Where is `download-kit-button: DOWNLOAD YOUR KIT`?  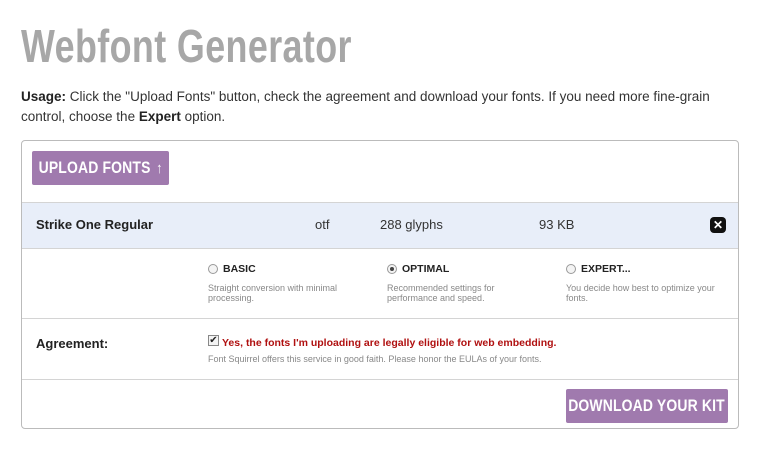
download-kit-button: DOWNLOAD YOUR KIT is located at coordinates (647, 406).